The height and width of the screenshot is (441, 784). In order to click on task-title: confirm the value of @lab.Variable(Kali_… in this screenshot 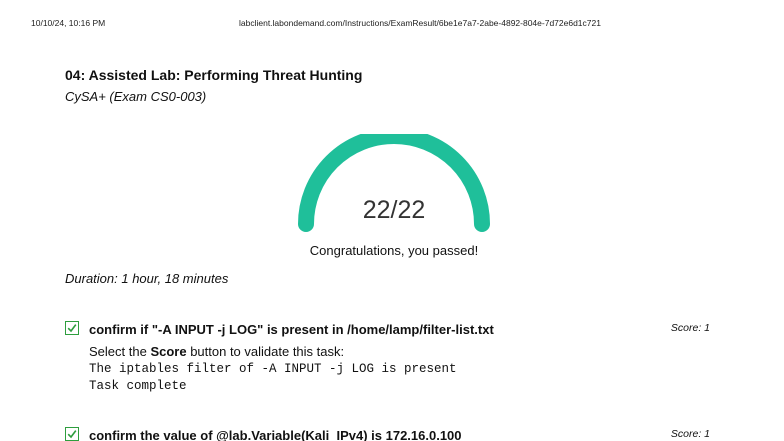, I will do `click(275, 434)`.